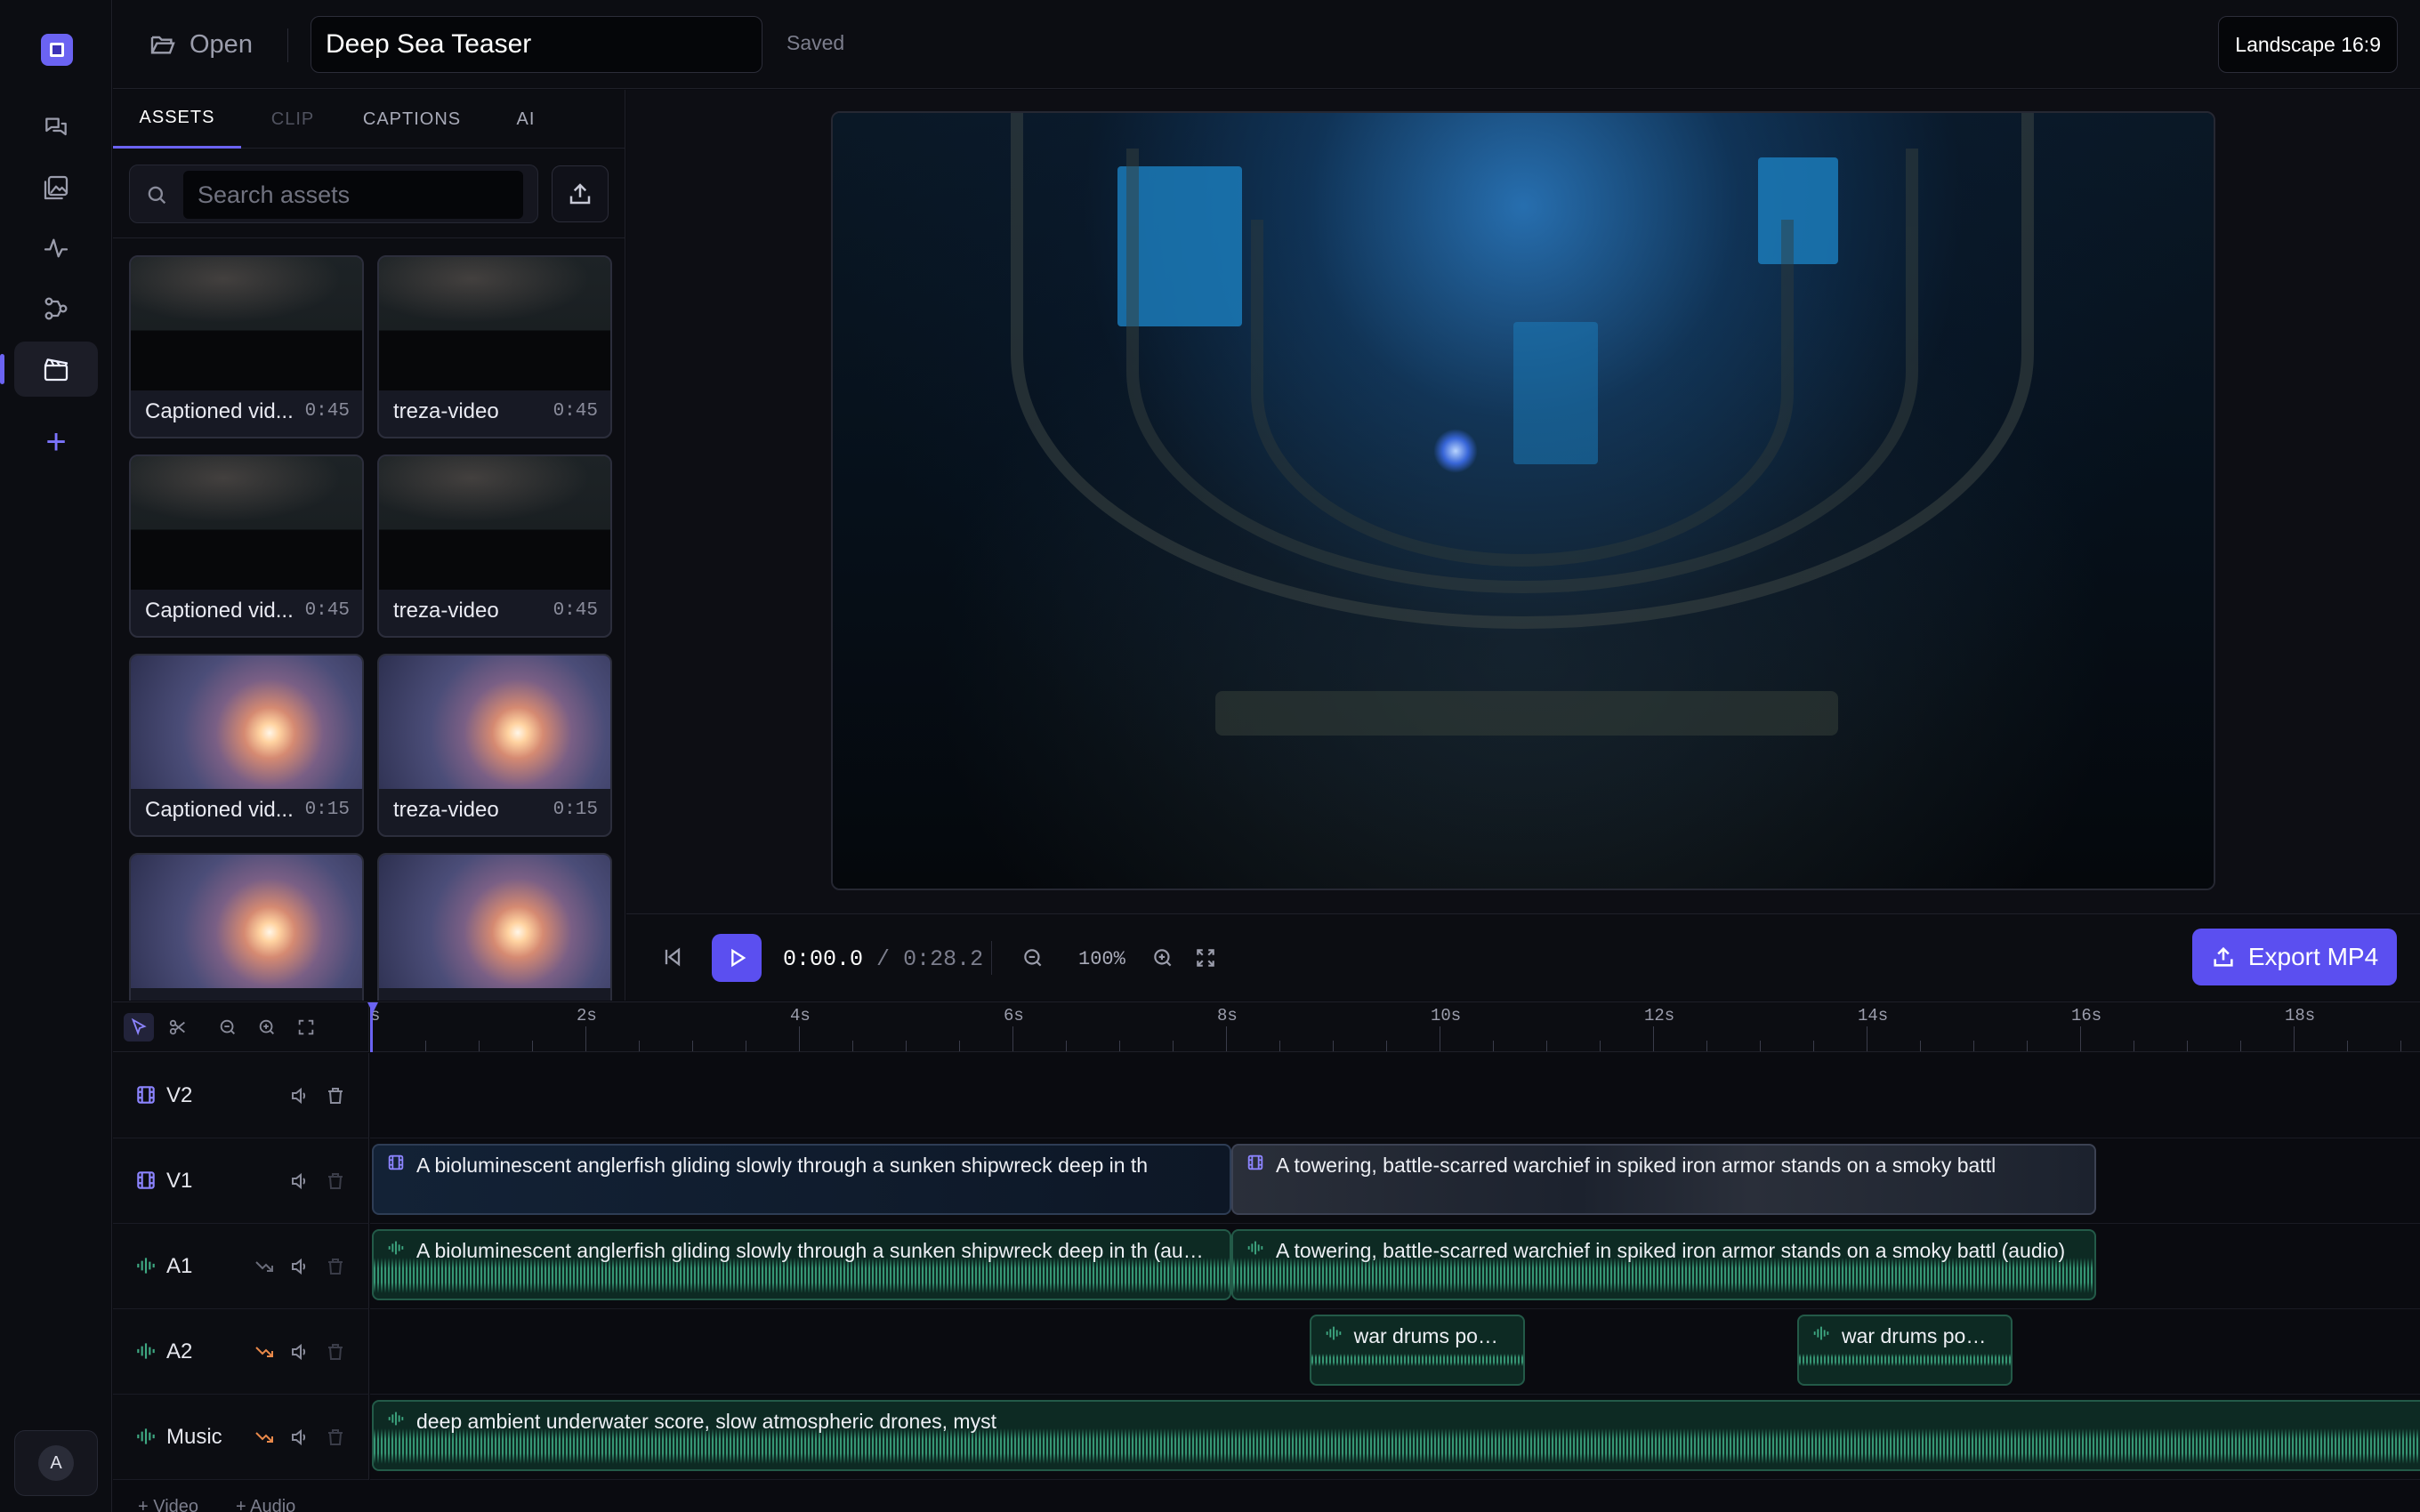 The width and height of the screenshot is (2420, 1512). I want to click on activity-icon, so click(56, 248).